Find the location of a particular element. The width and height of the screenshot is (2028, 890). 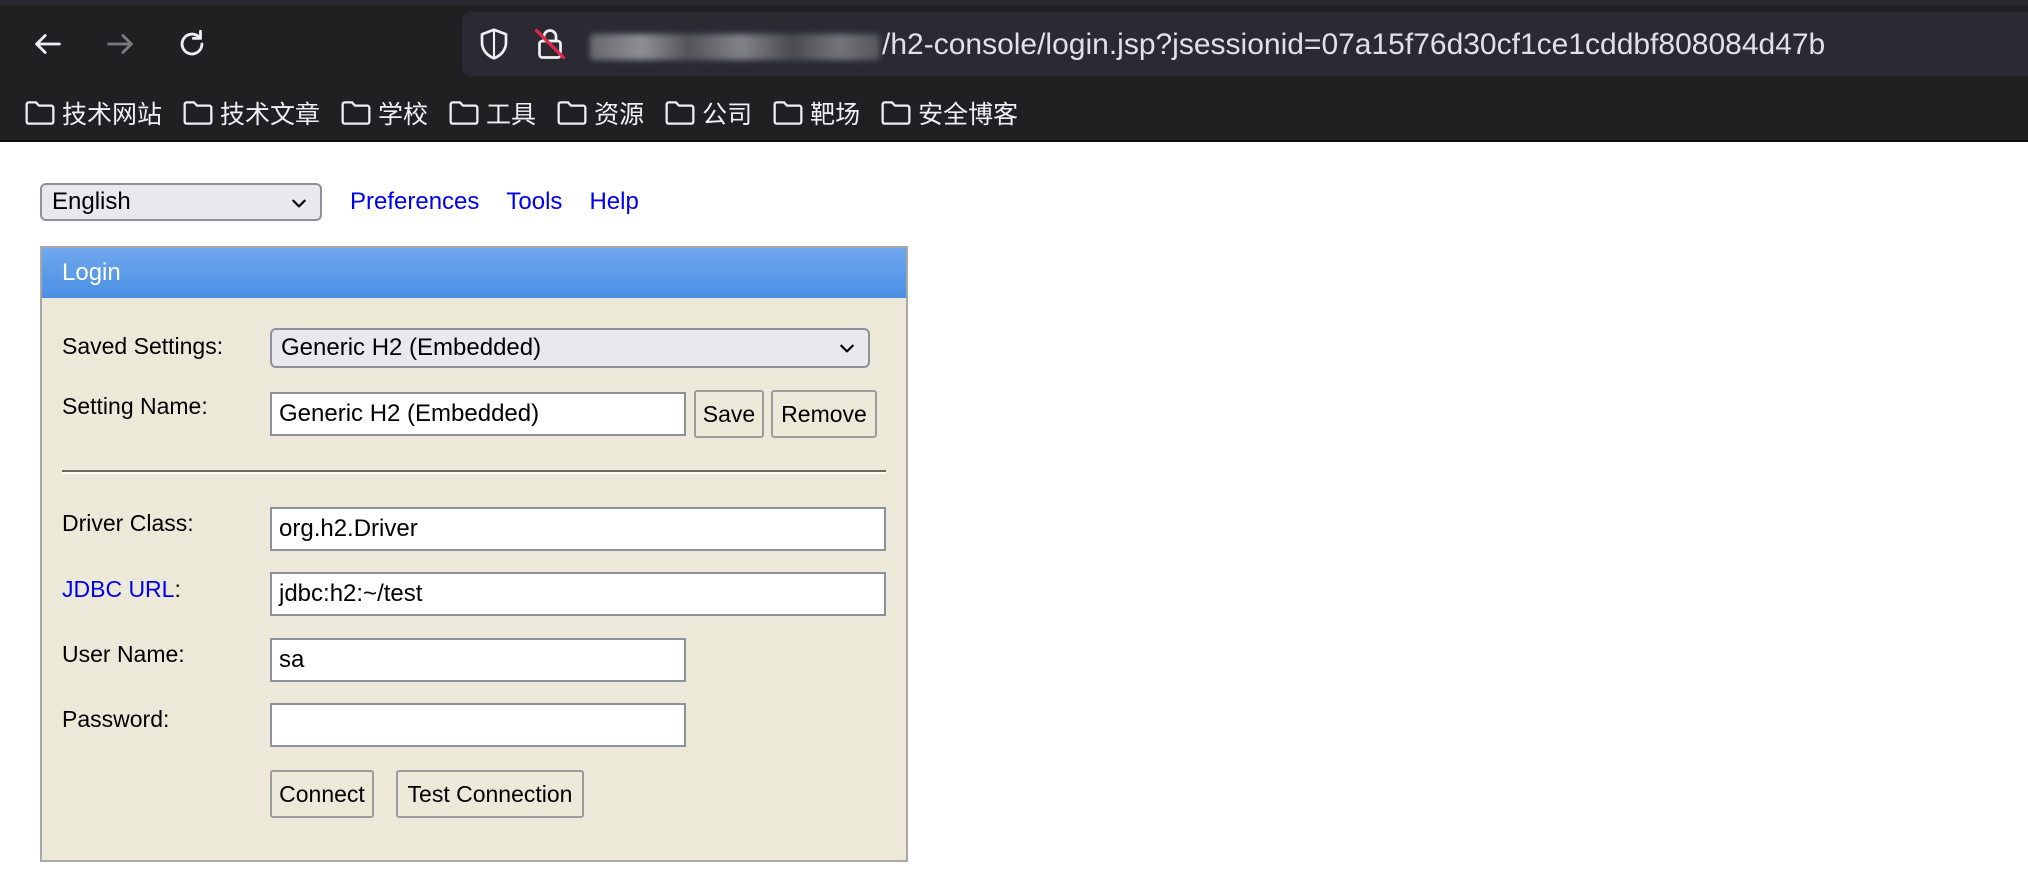

test-connection-button: Test Connection is located at coordinates (490, 794).